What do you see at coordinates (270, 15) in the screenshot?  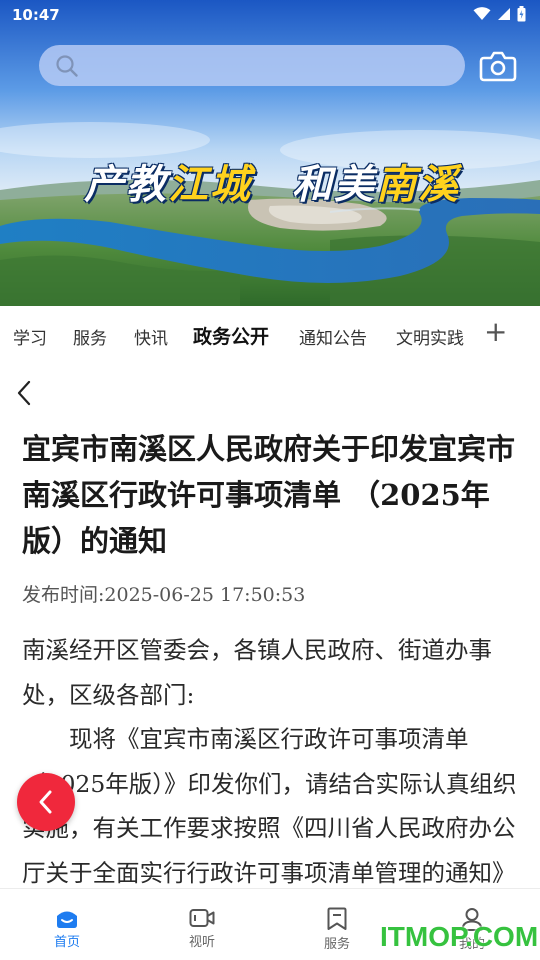 I see `status-bar: 10:47` at bounding box center [270, 15].